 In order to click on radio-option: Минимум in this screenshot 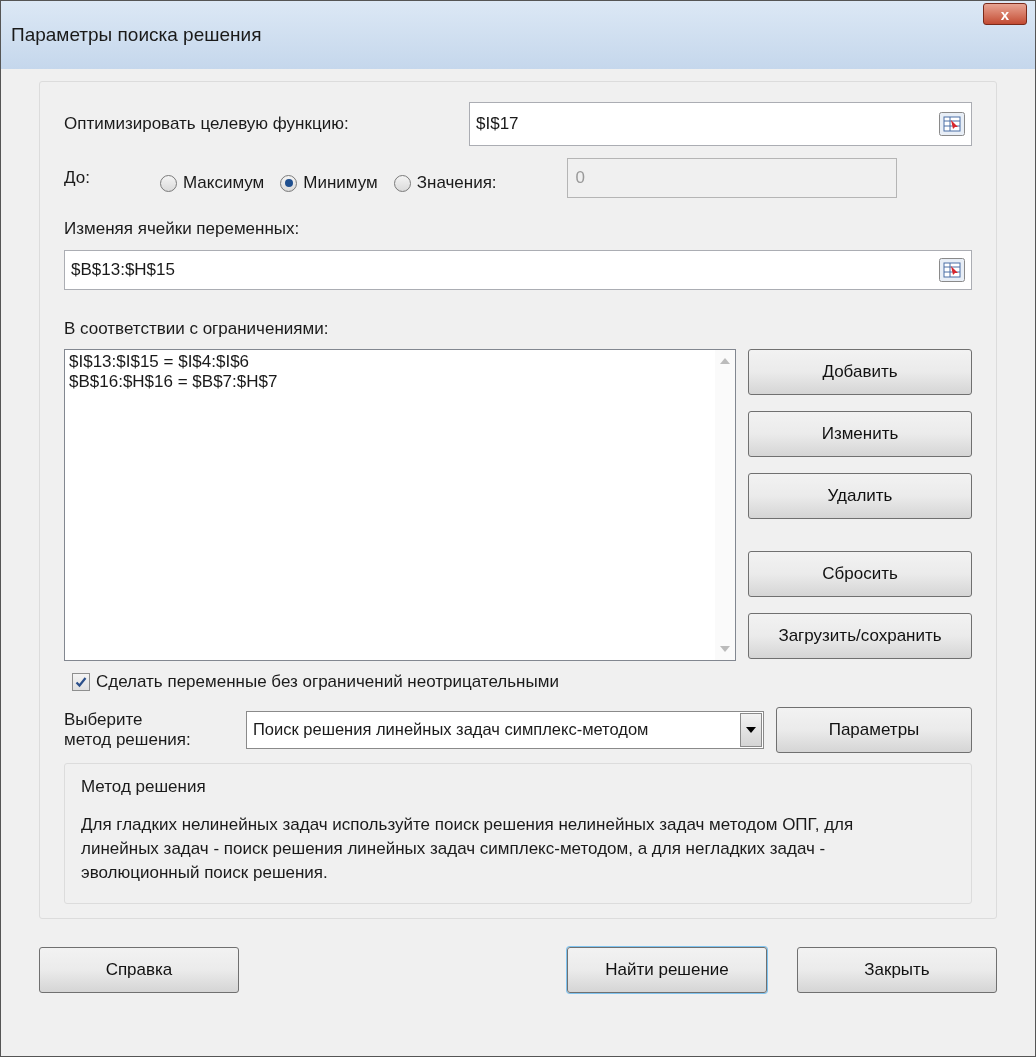, I will do `click(329, 183)`.